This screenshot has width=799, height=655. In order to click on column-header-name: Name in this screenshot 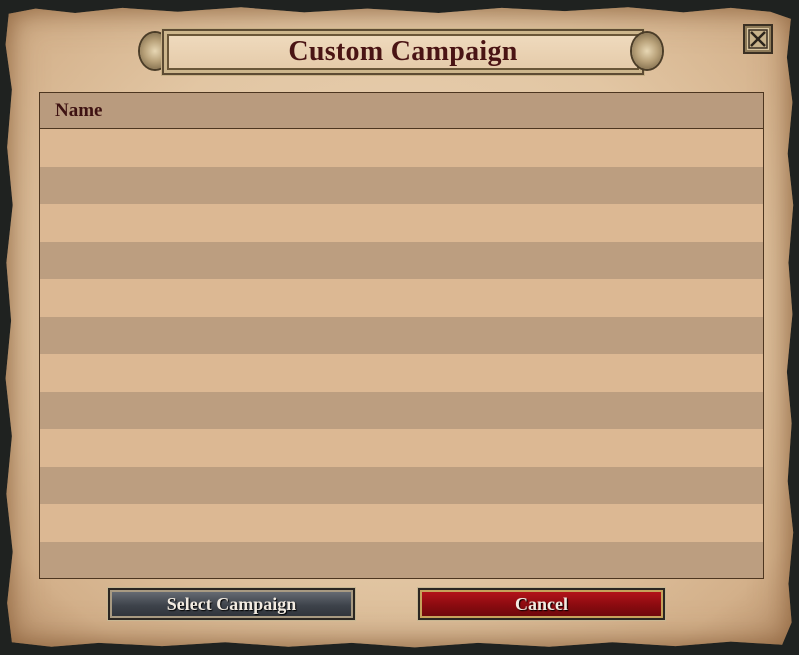, I will do `click(78, 111)`.